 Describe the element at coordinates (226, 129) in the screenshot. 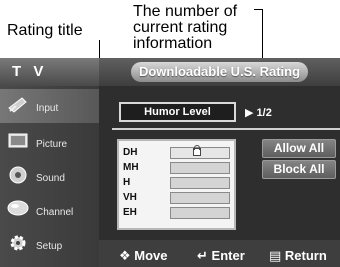

I see `divider` at that location.